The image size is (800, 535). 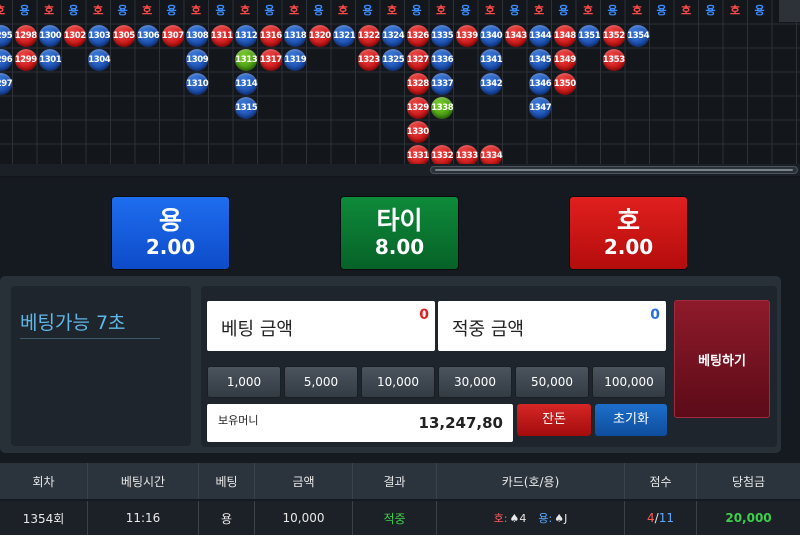 I want to click on balance-value: 13,247,80, so click(x=460, y=423).